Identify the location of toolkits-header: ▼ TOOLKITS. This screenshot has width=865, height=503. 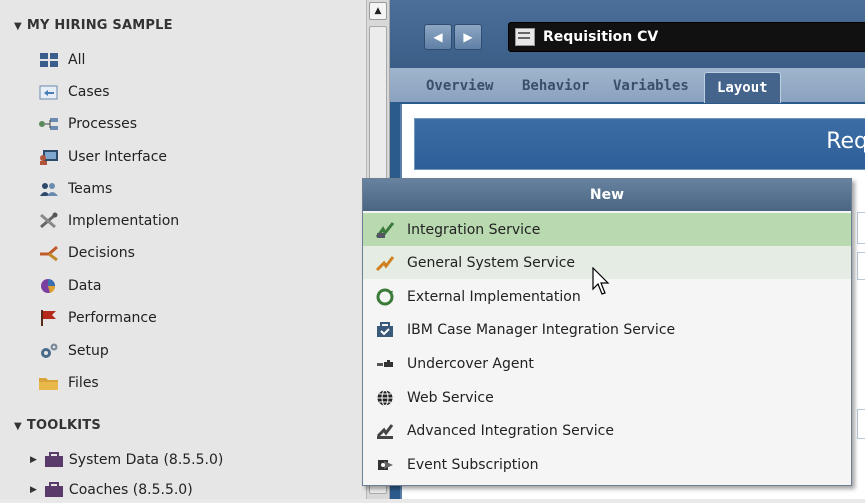
(57, 425).